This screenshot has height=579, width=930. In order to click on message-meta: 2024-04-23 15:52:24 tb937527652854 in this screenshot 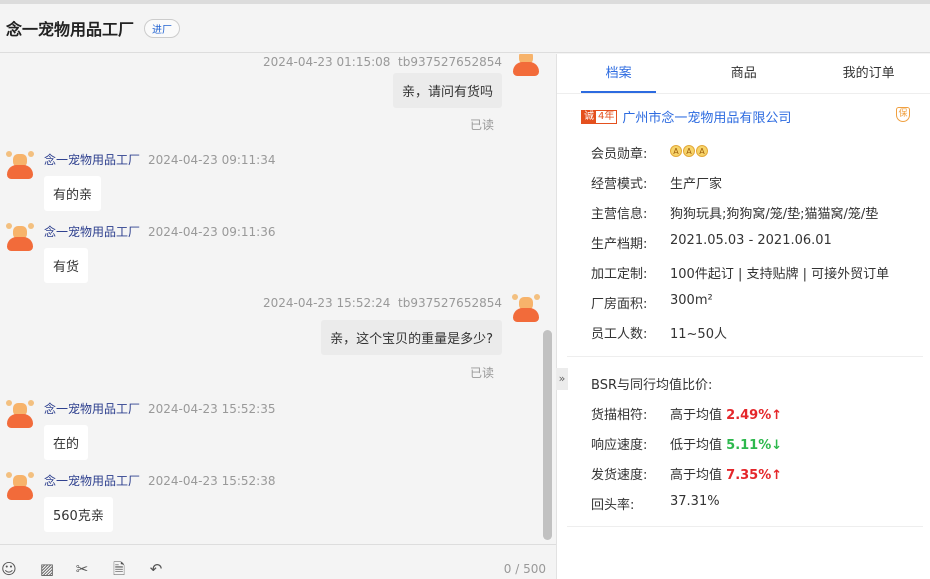, I will do `click(382, 303)`.